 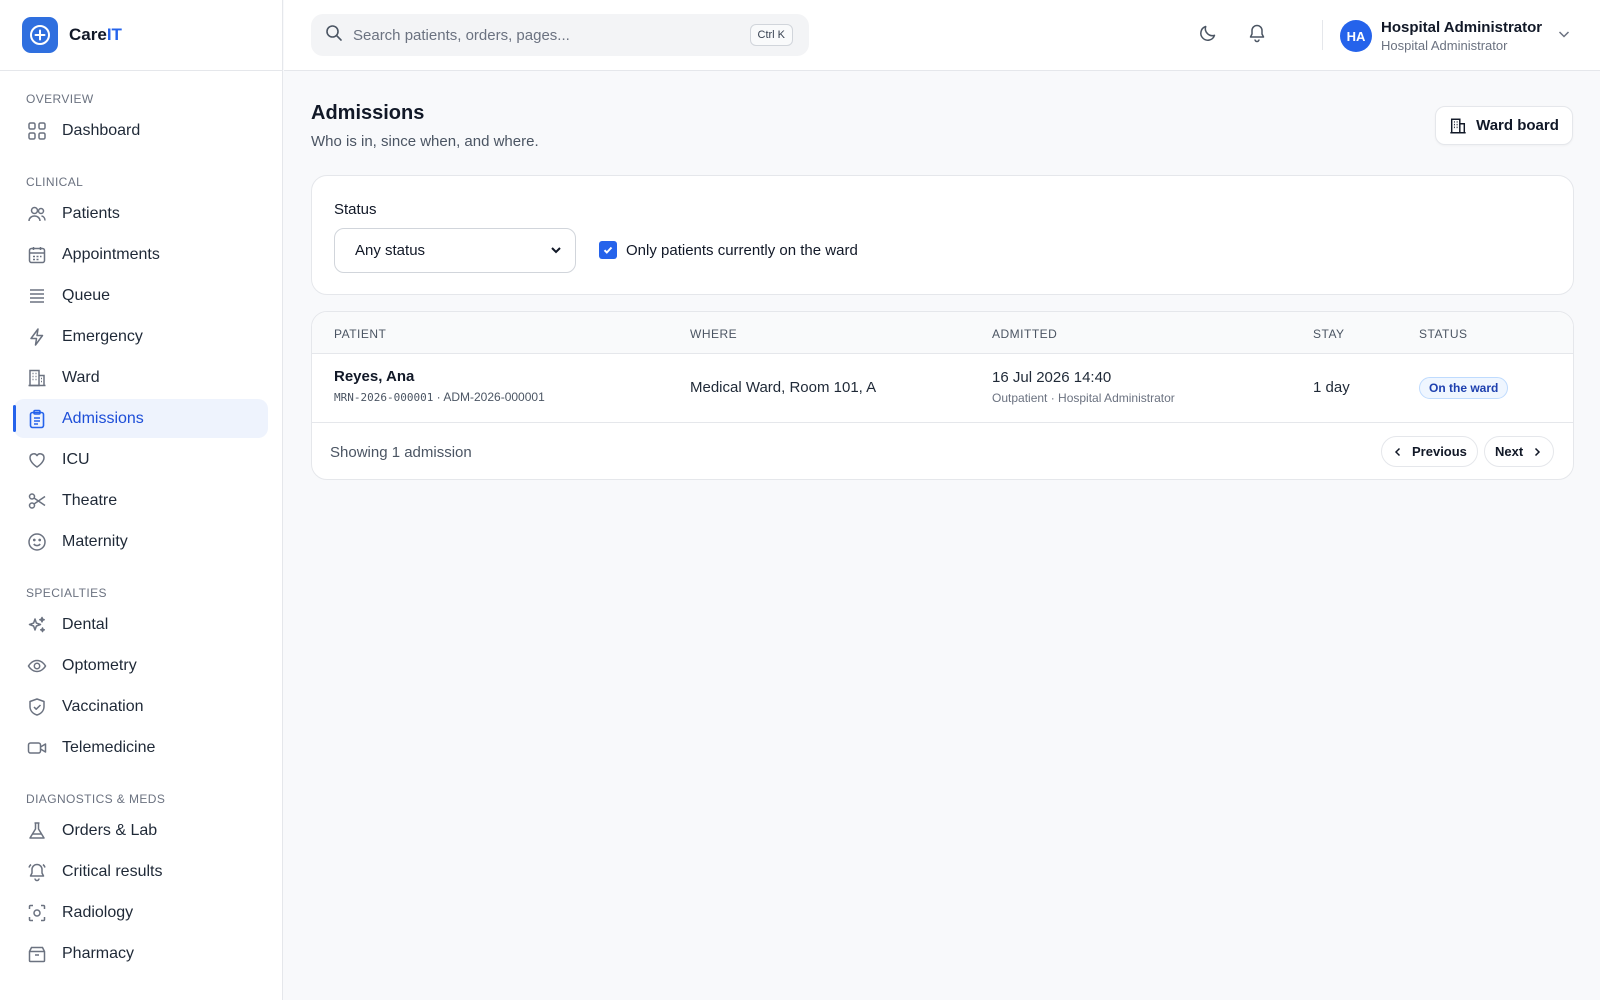 What do you see at coordinates (86, 295) in the screenshot?
I see `sidebar-item-label: Queue` at bounding box center [86, 295].